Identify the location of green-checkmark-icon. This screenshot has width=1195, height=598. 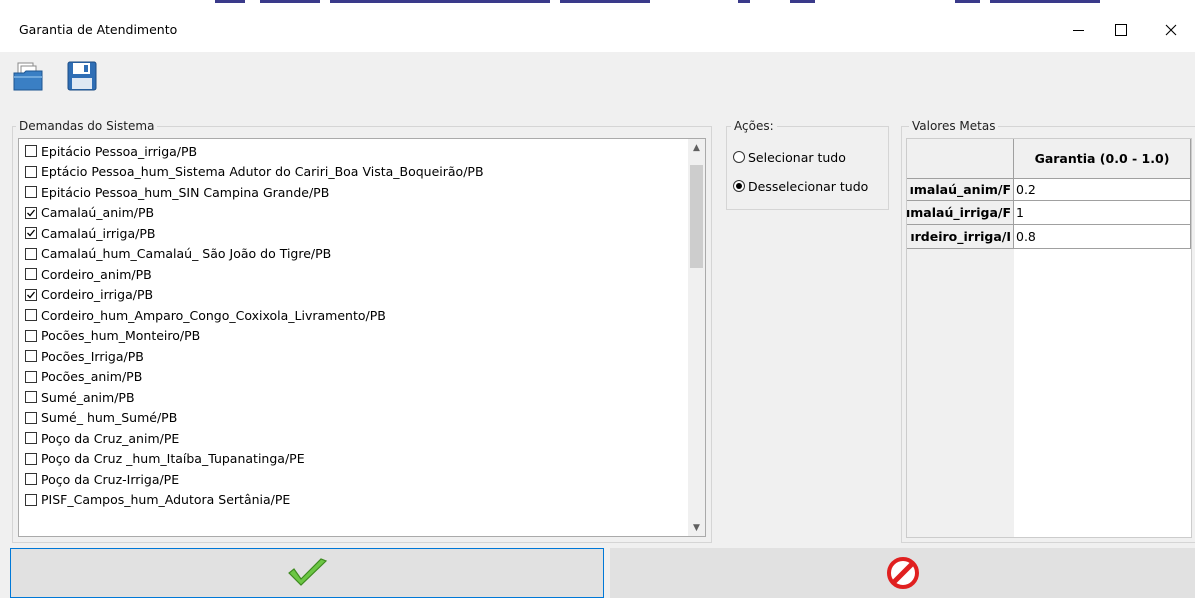
(308, 572).